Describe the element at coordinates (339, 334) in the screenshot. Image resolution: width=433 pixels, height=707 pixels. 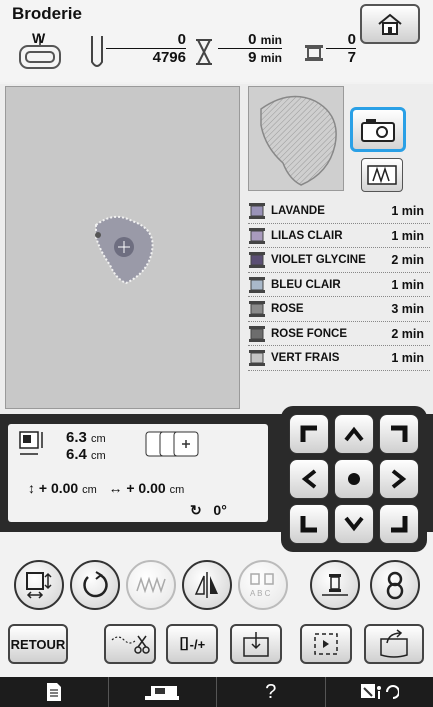
I see `list-item: ROSE FONCE 2 min` at that location.